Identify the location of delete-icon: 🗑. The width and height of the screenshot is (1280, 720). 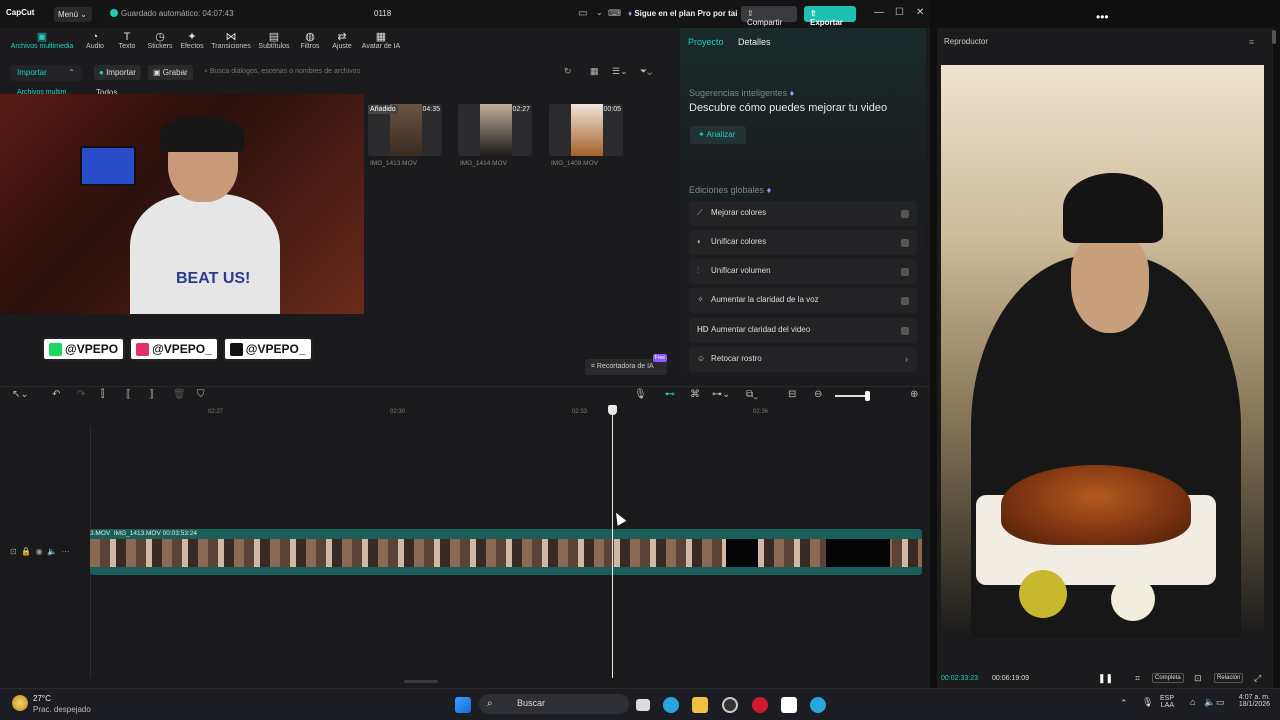
(179, 394).